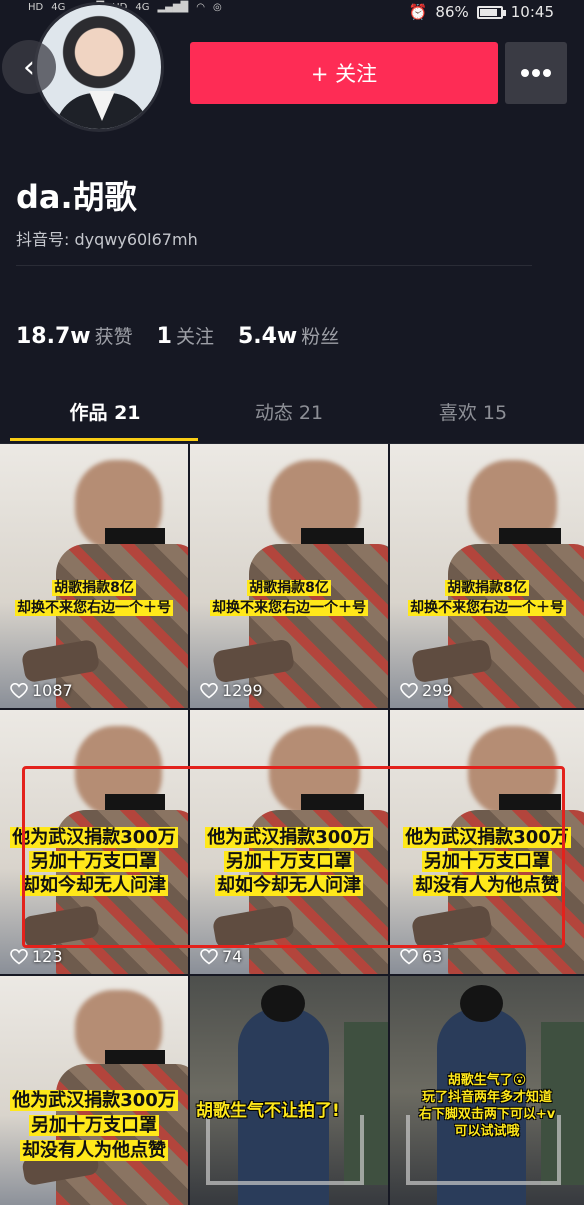 This screenshot has height=1205, width=584. I want to click on stat-label: 关注, so click(194, 337).